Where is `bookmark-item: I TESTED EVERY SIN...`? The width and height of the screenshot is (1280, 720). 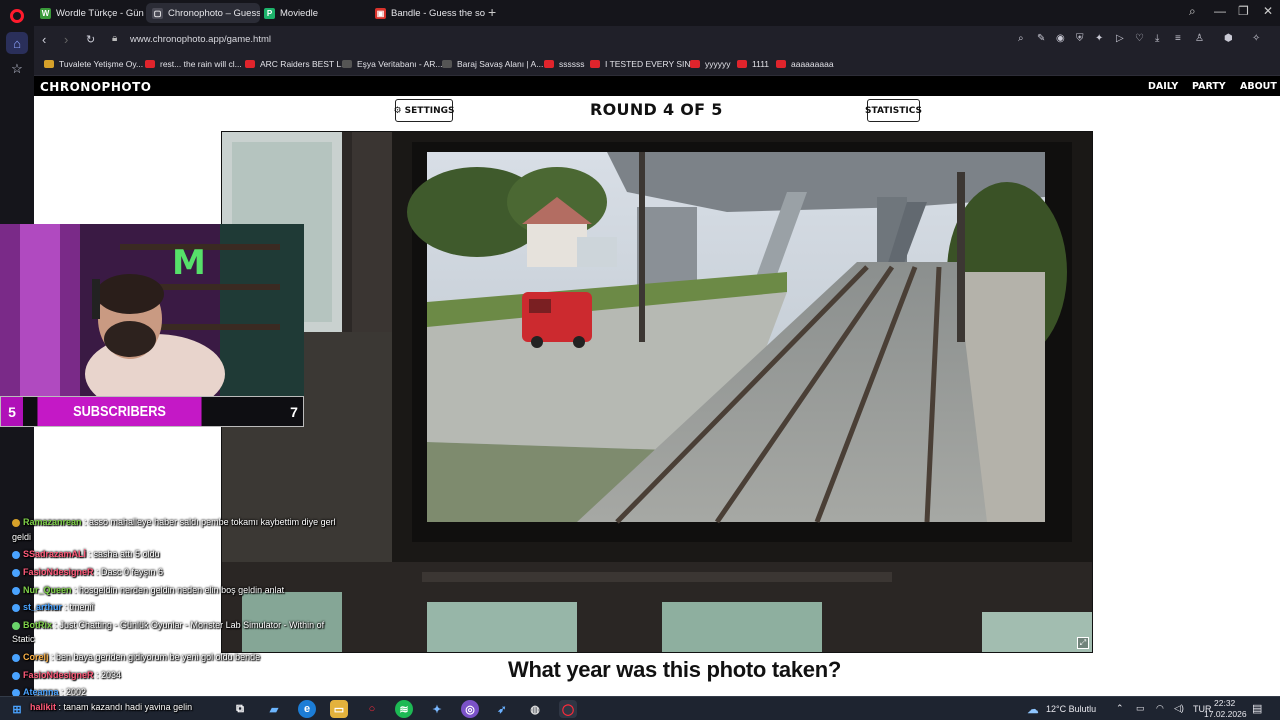 bookmark-item: I TESTED EVERY SIN... is located at coordinates (644, 64).